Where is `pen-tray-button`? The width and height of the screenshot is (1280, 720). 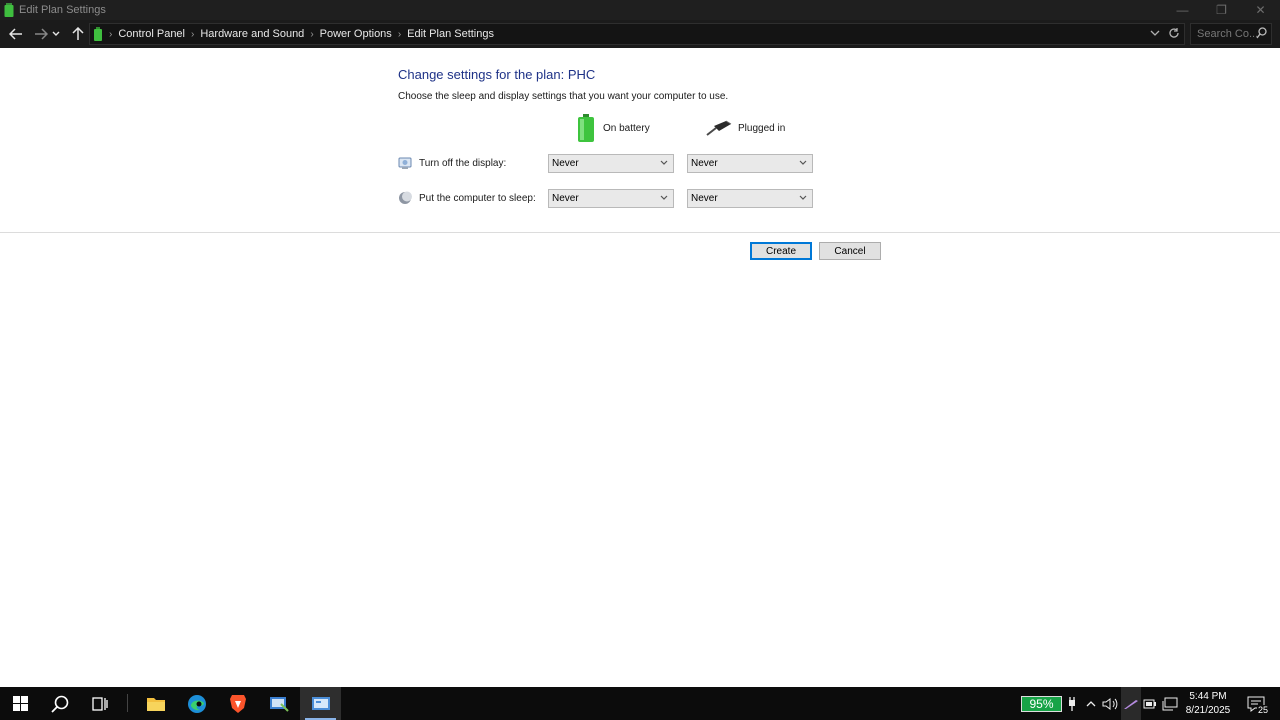 pen-tray-button is located at coordinates (1131, 703).